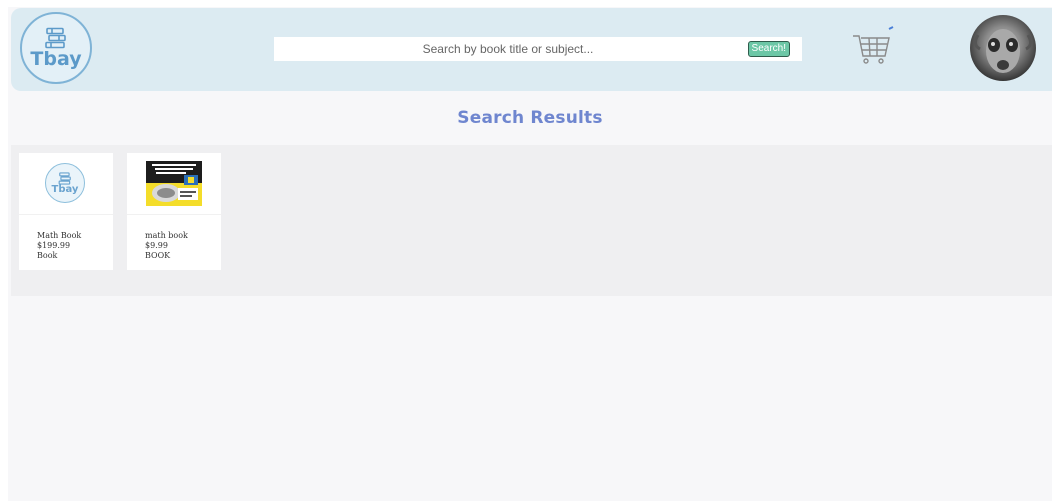 Image resolution: width=1052 pixels, height=501 pixels. I want to click on result-info: math book $9.99 BOOK, so click(166, 246).